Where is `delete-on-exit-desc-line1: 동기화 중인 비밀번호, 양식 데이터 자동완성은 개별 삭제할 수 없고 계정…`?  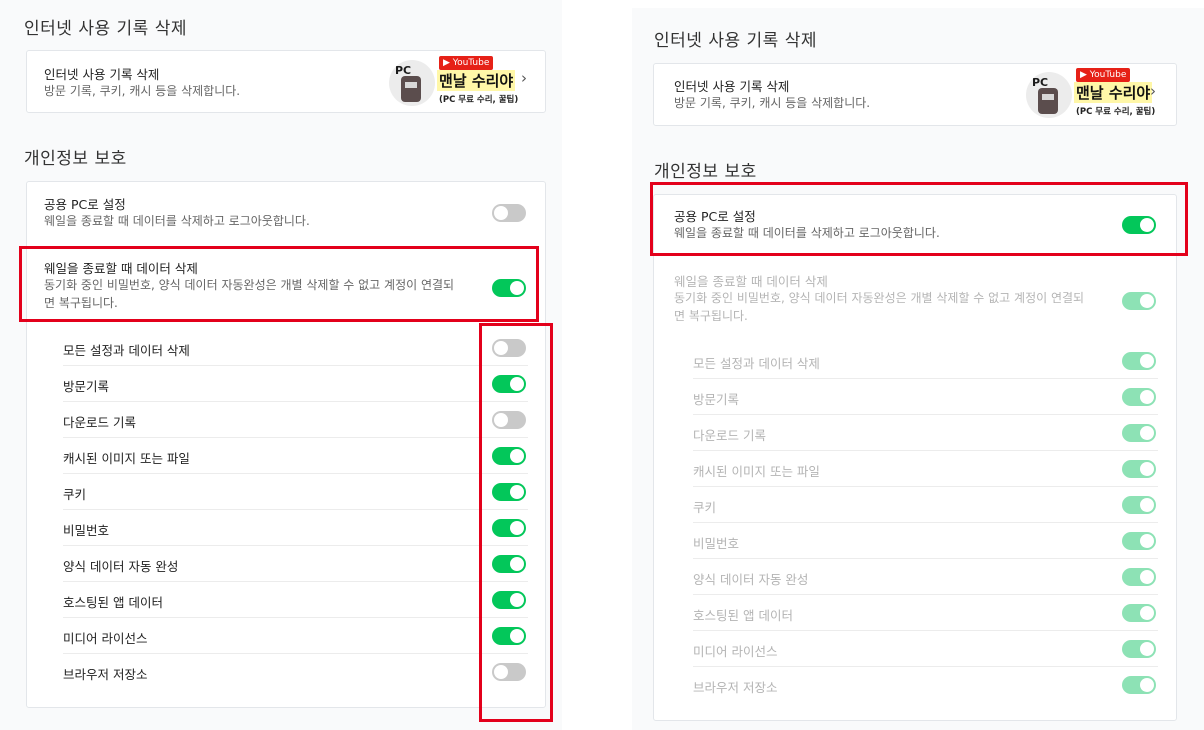 delete-on-exit-desc-line1: 동기화 중인 비밀번호, 양식 데이터 자동완성은 개별 삭제할 수 없고 계정… is located at coordinates (879, 298).